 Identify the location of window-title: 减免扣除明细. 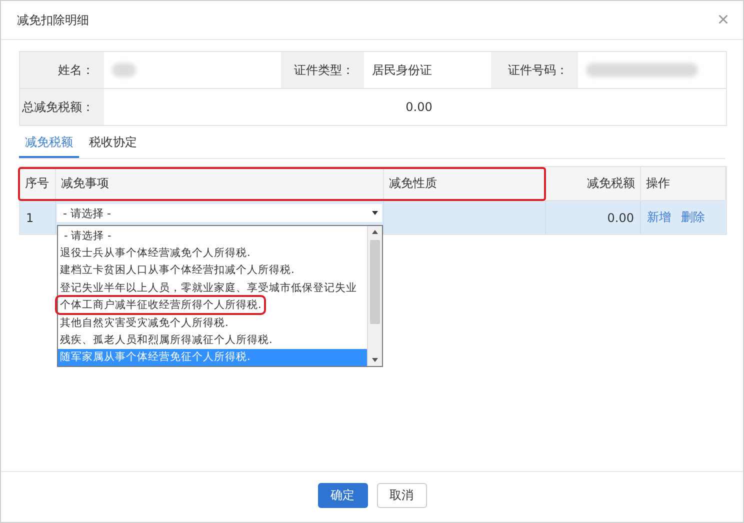
(53, 20).